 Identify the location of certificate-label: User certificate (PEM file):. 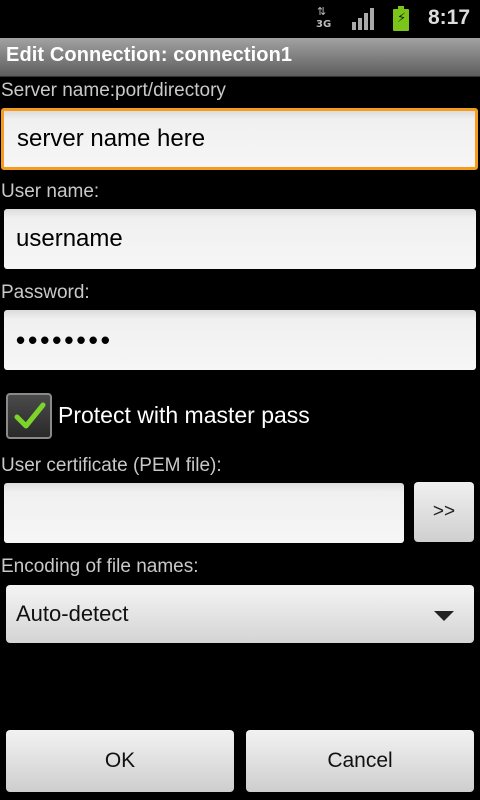
(111, 465).